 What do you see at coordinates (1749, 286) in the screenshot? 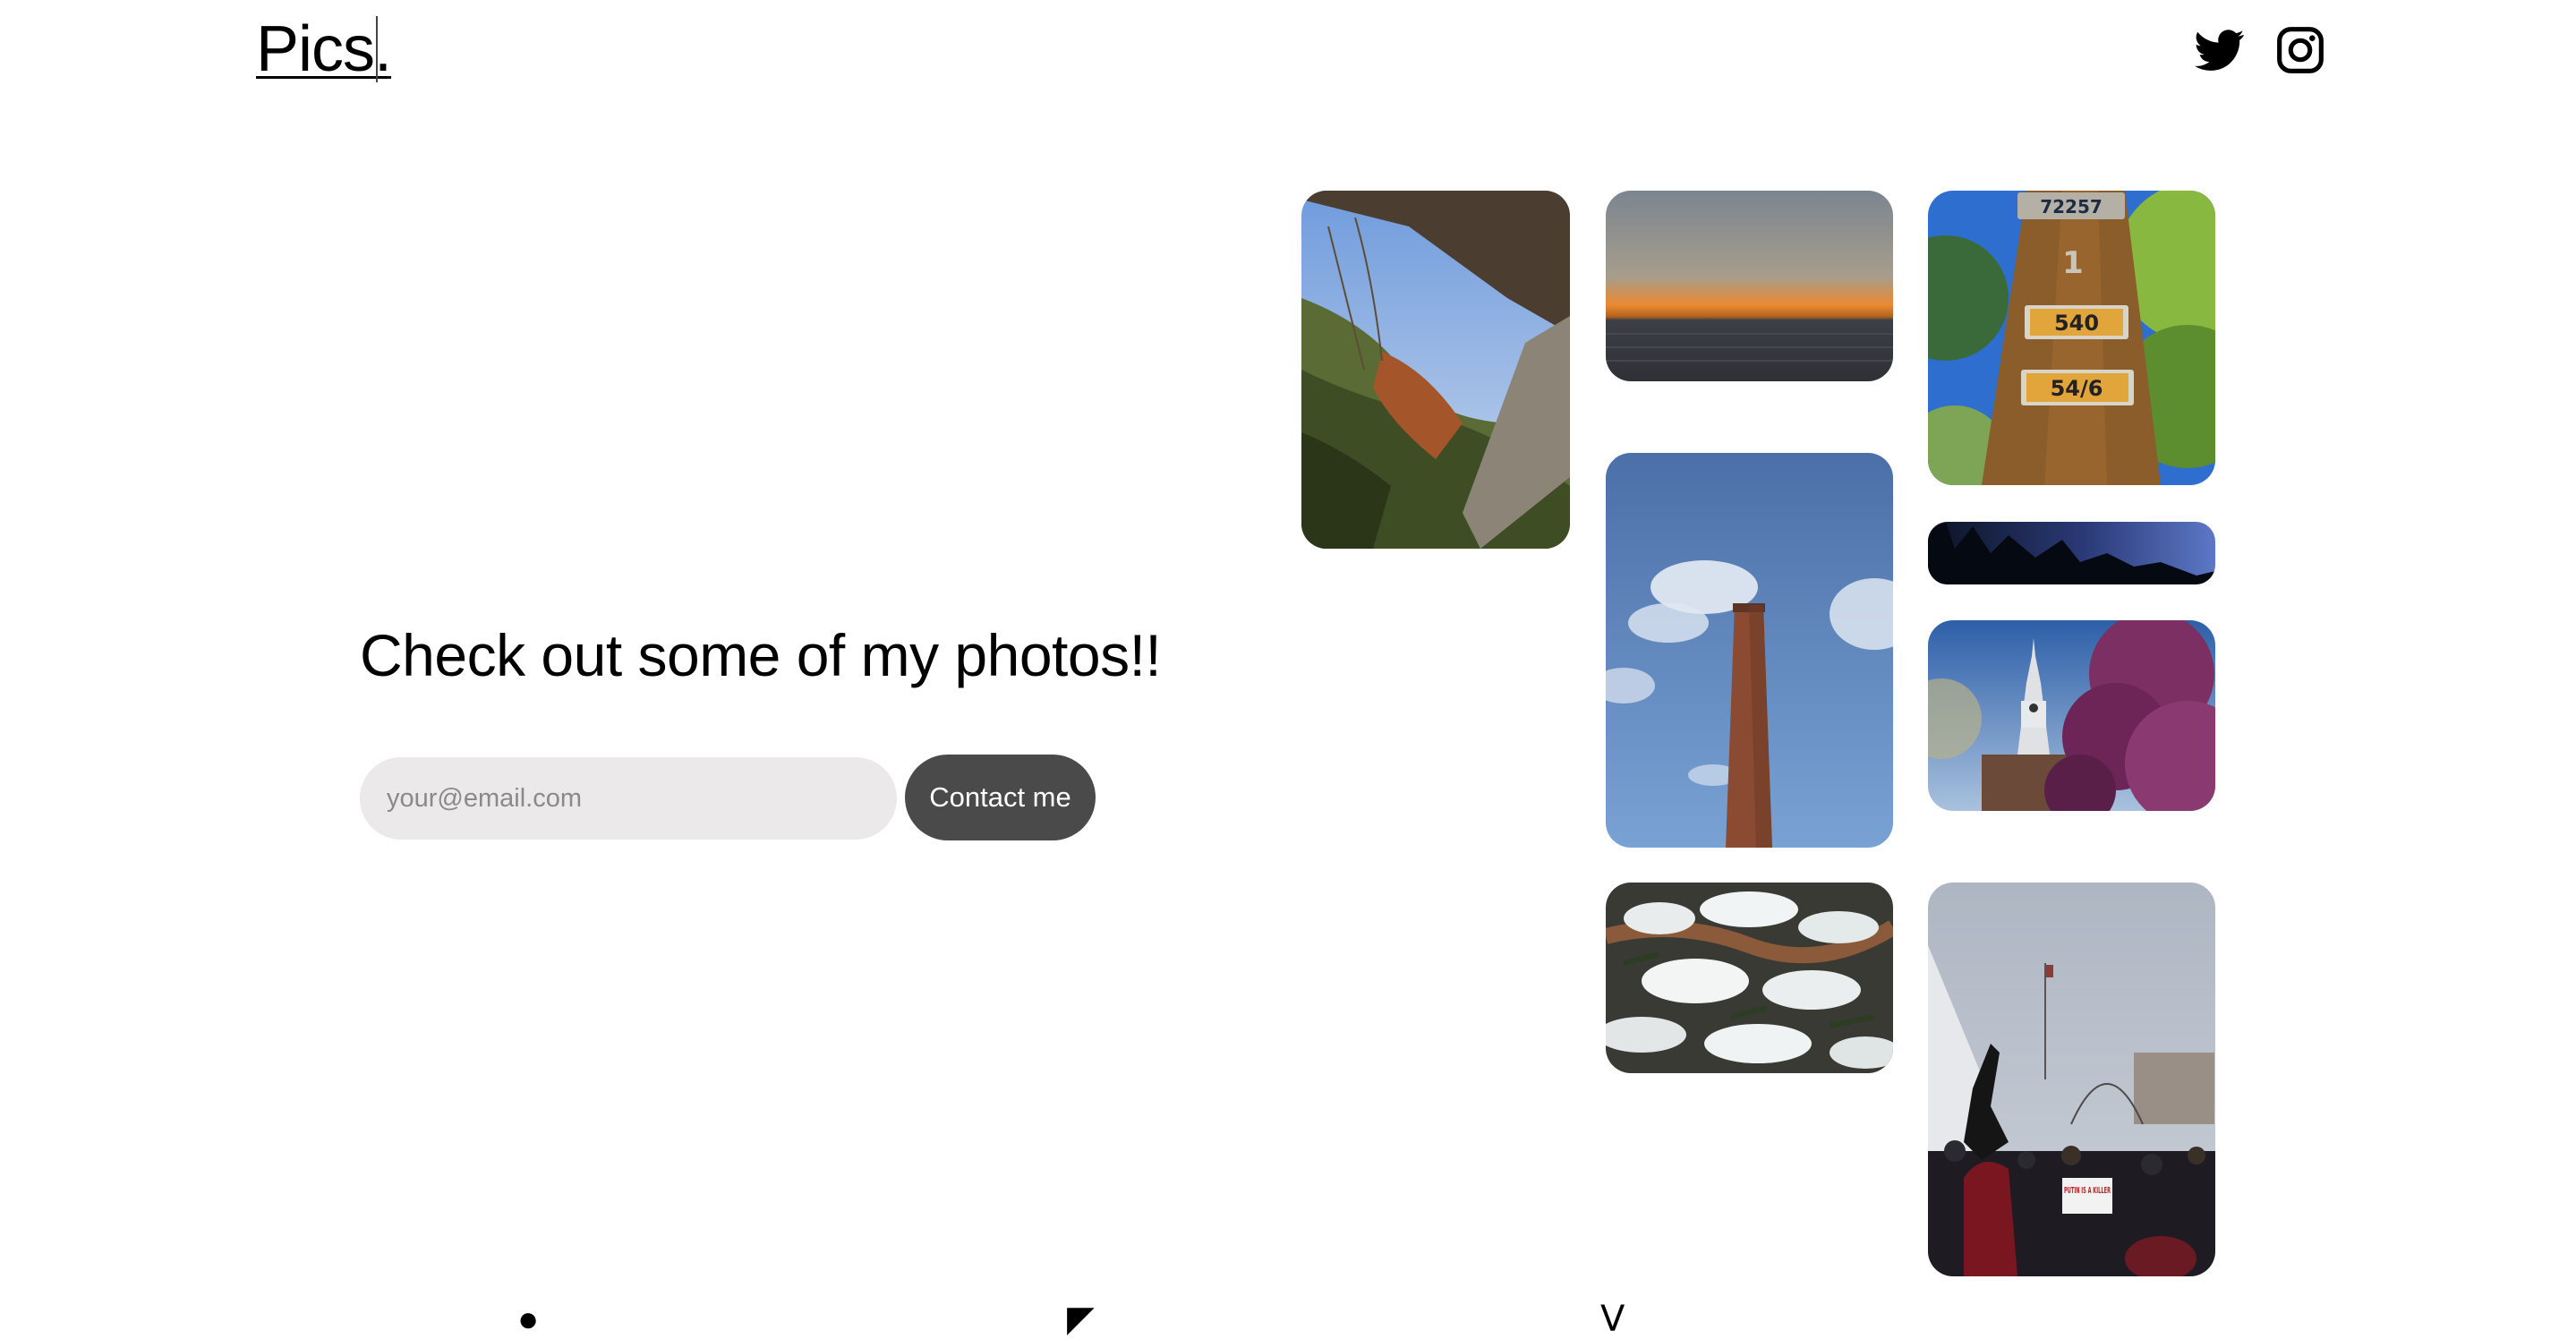
I see `photo-sunset-water` at bounding box center [1749, 286].